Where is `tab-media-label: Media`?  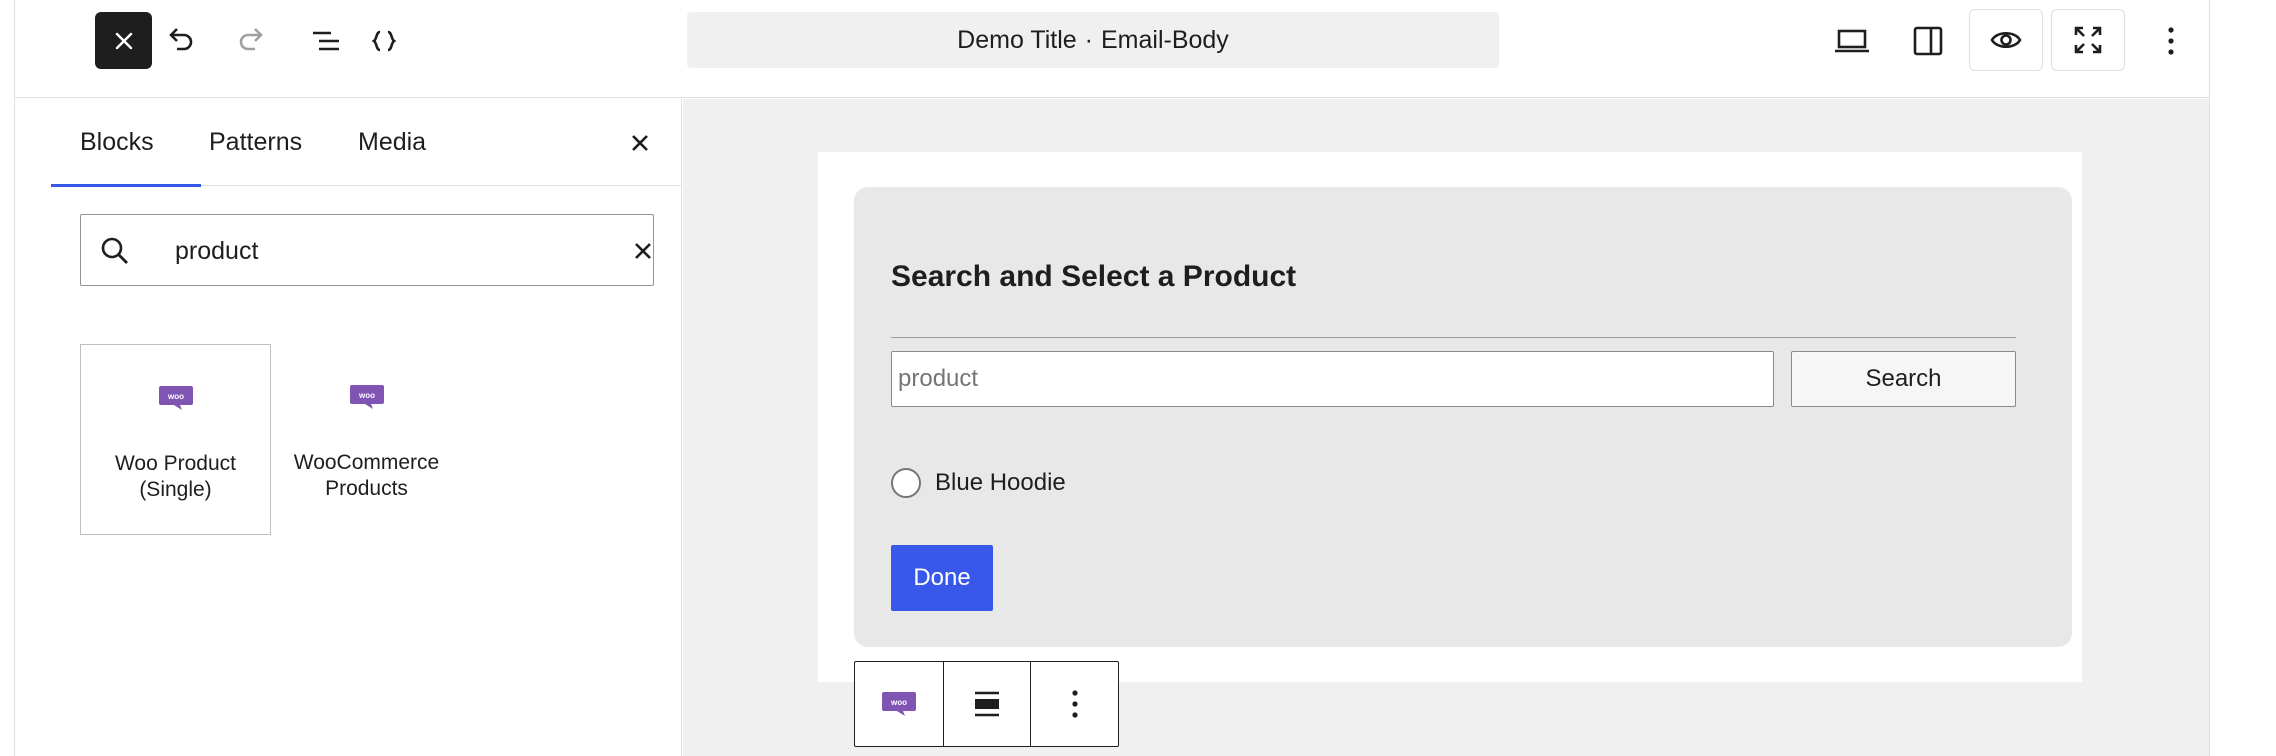
tab-media-label: Media is located at coordinates (392, 142).